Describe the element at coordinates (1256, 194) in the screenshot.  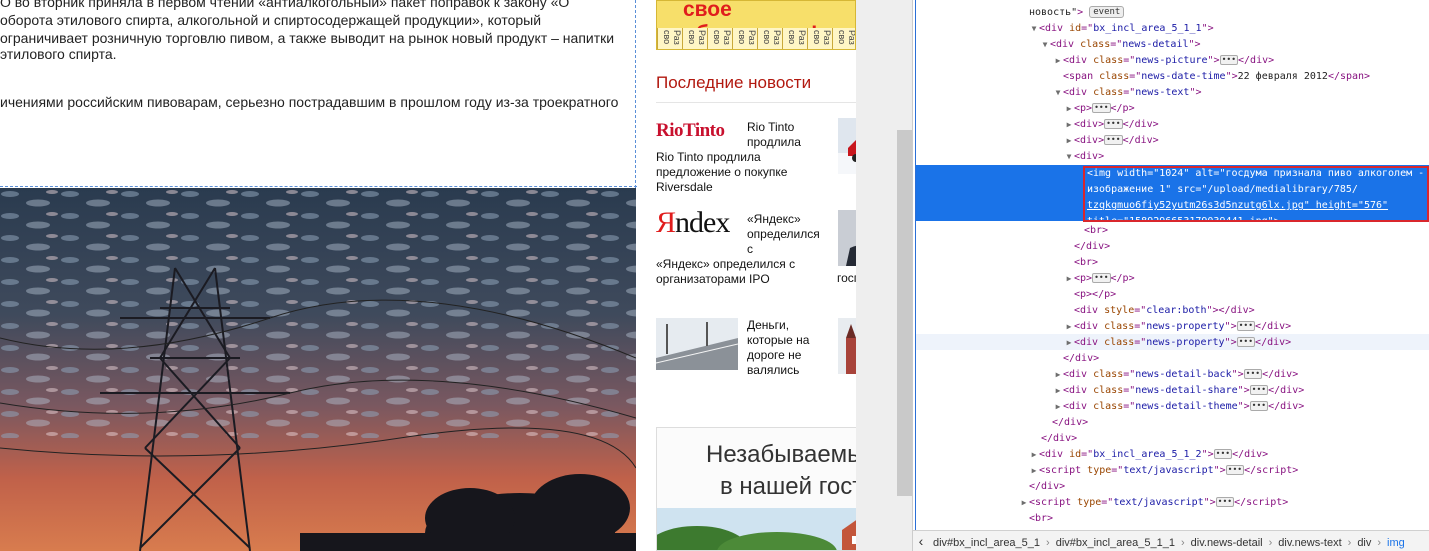
I see `selected-node-outline` at that location.